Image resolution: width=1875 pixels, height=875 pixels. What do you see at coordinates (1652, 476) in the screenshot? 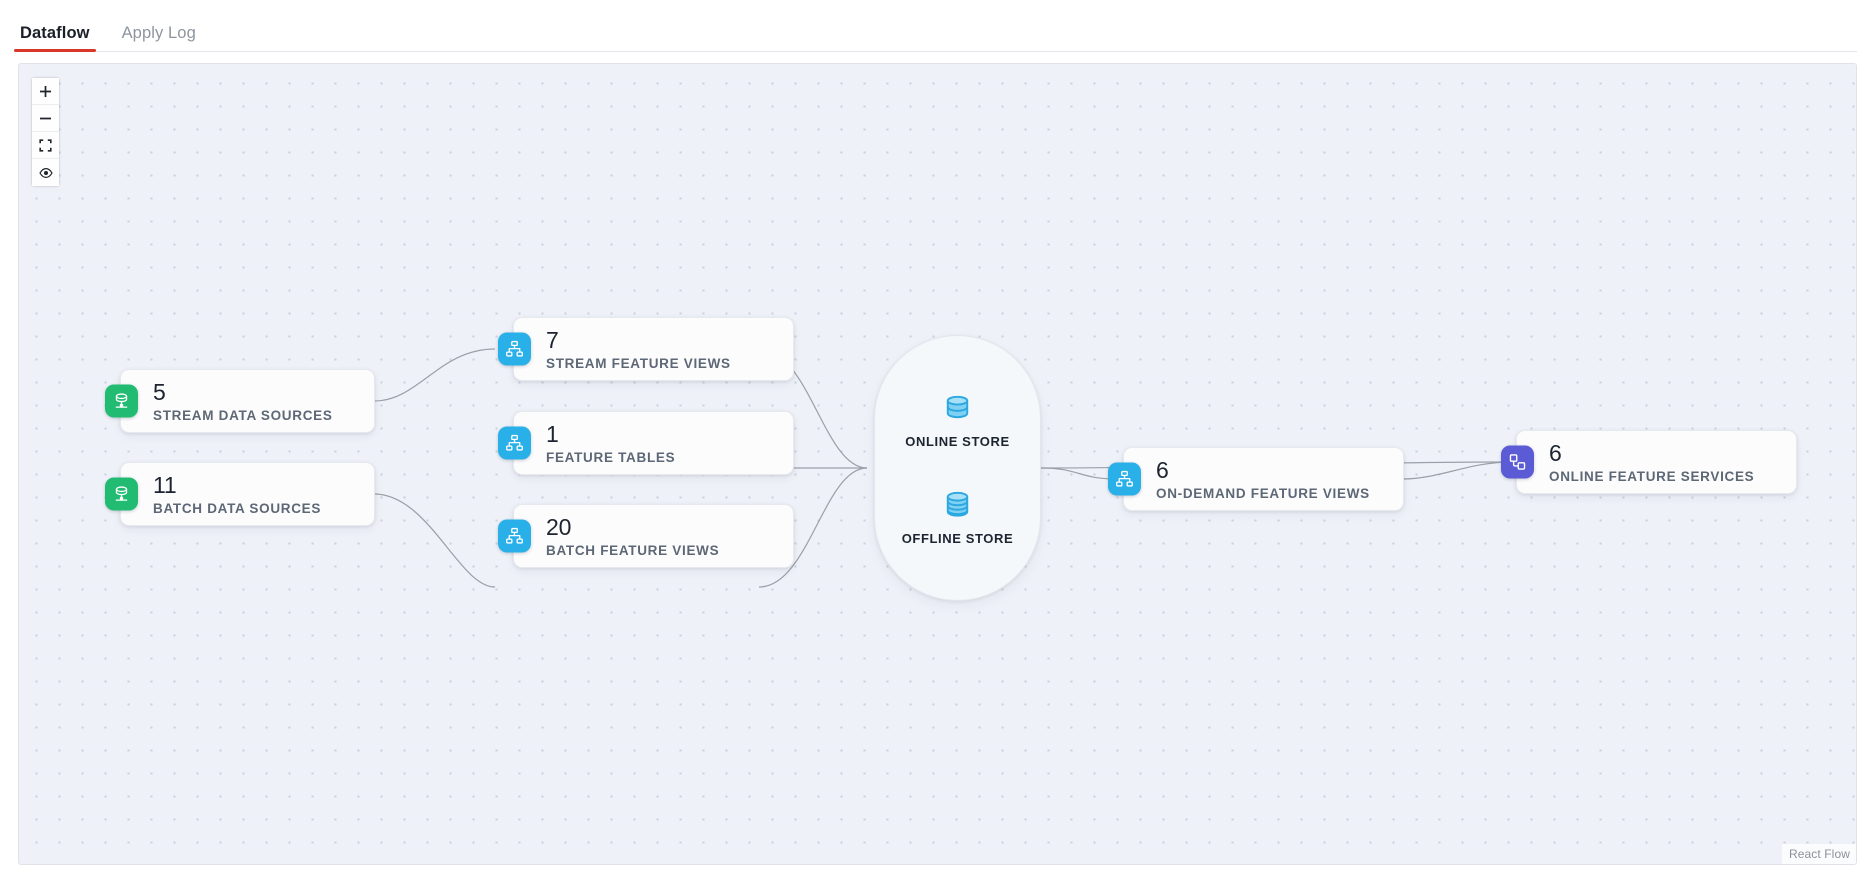
I see `node-label: ONLINE FEATURE SERVICES` at bounding box center [1652, 476].